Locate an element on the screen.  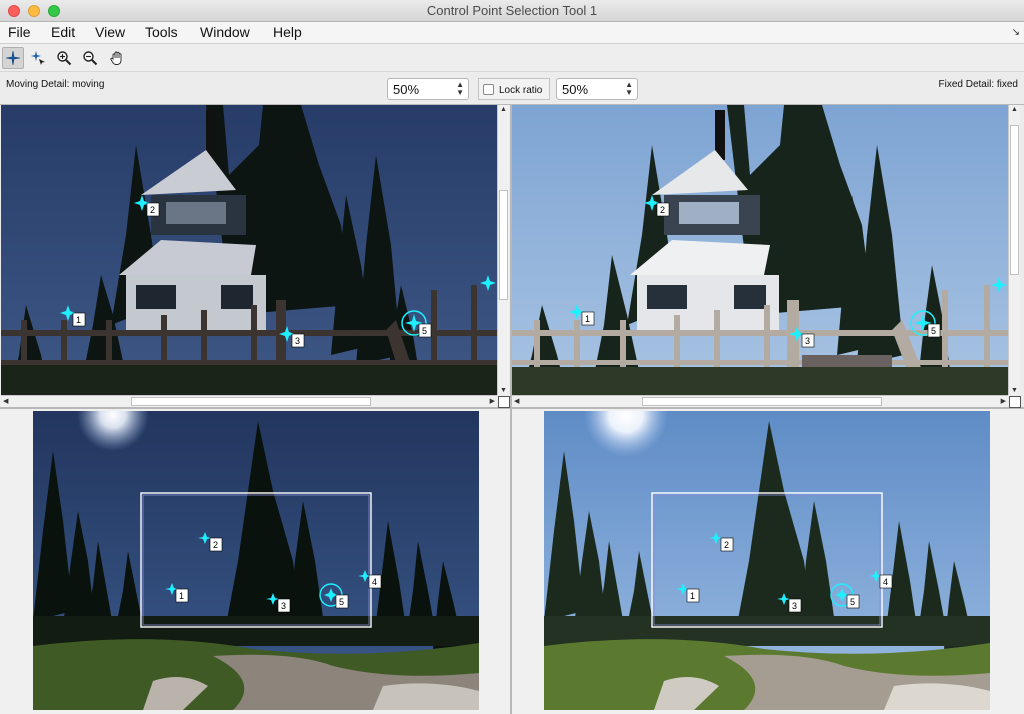
menu-window: Window is located at coordinates (225, 32).